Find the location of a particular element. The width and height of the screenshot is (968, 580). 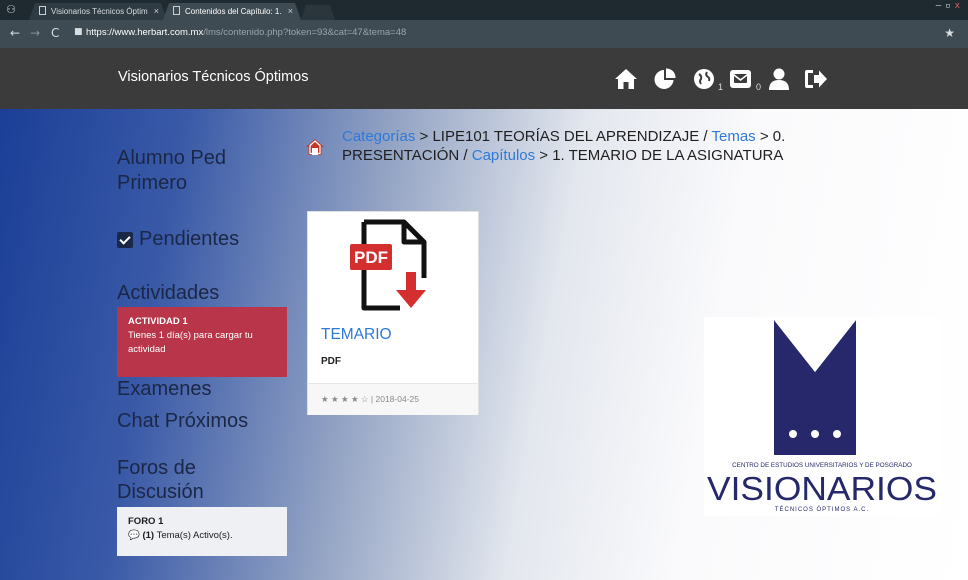

browser-tab: Visionarios Técnicos Óptim × is located at coordinates (98, 11).